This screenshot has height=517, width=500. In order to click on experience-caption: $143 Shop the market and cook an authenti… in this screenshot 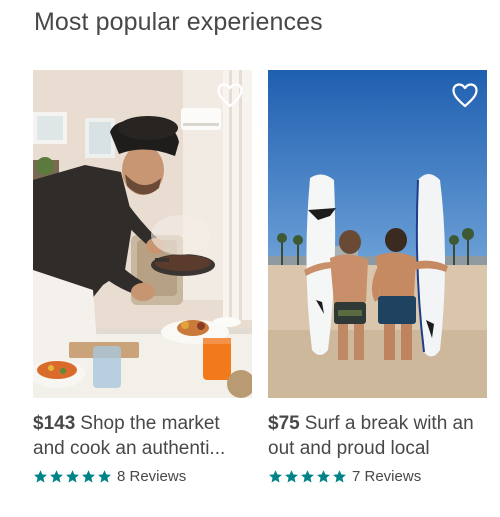, I will do `click(142, 436)`.